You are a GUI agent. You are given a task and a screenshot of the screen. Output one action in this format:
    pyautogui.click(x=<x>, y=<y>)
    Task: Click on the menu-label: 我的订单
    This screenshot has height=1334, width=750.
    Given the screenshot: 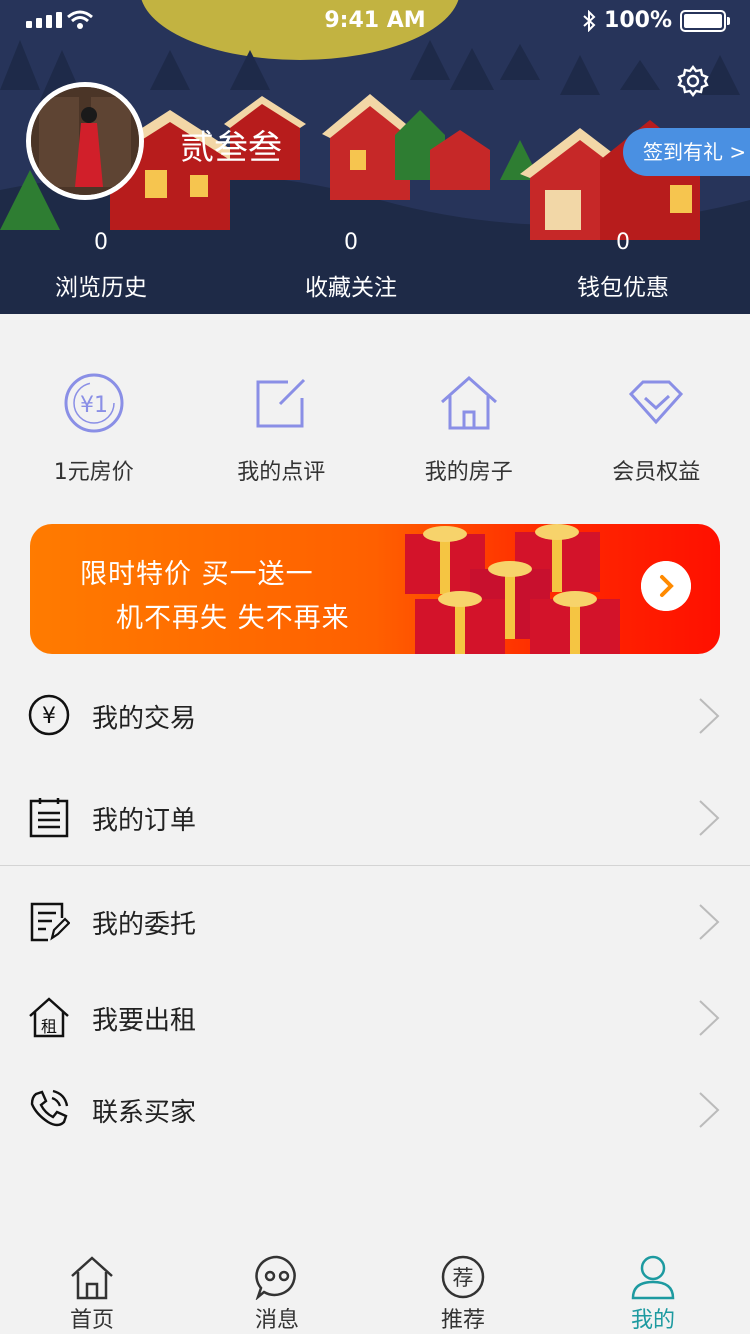 What is the action you would take?
    pyautogui.click(x=144, y=821)
    